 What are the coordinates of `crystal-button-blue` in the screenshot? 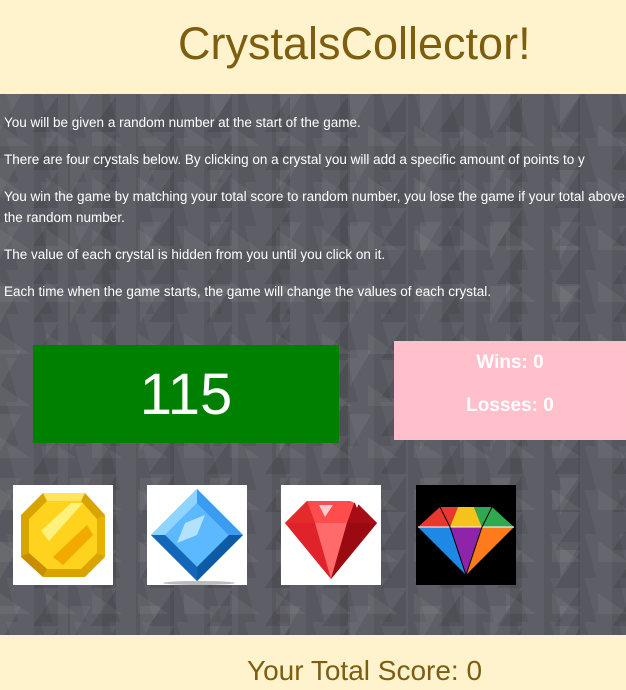 It's located at (197, 535).